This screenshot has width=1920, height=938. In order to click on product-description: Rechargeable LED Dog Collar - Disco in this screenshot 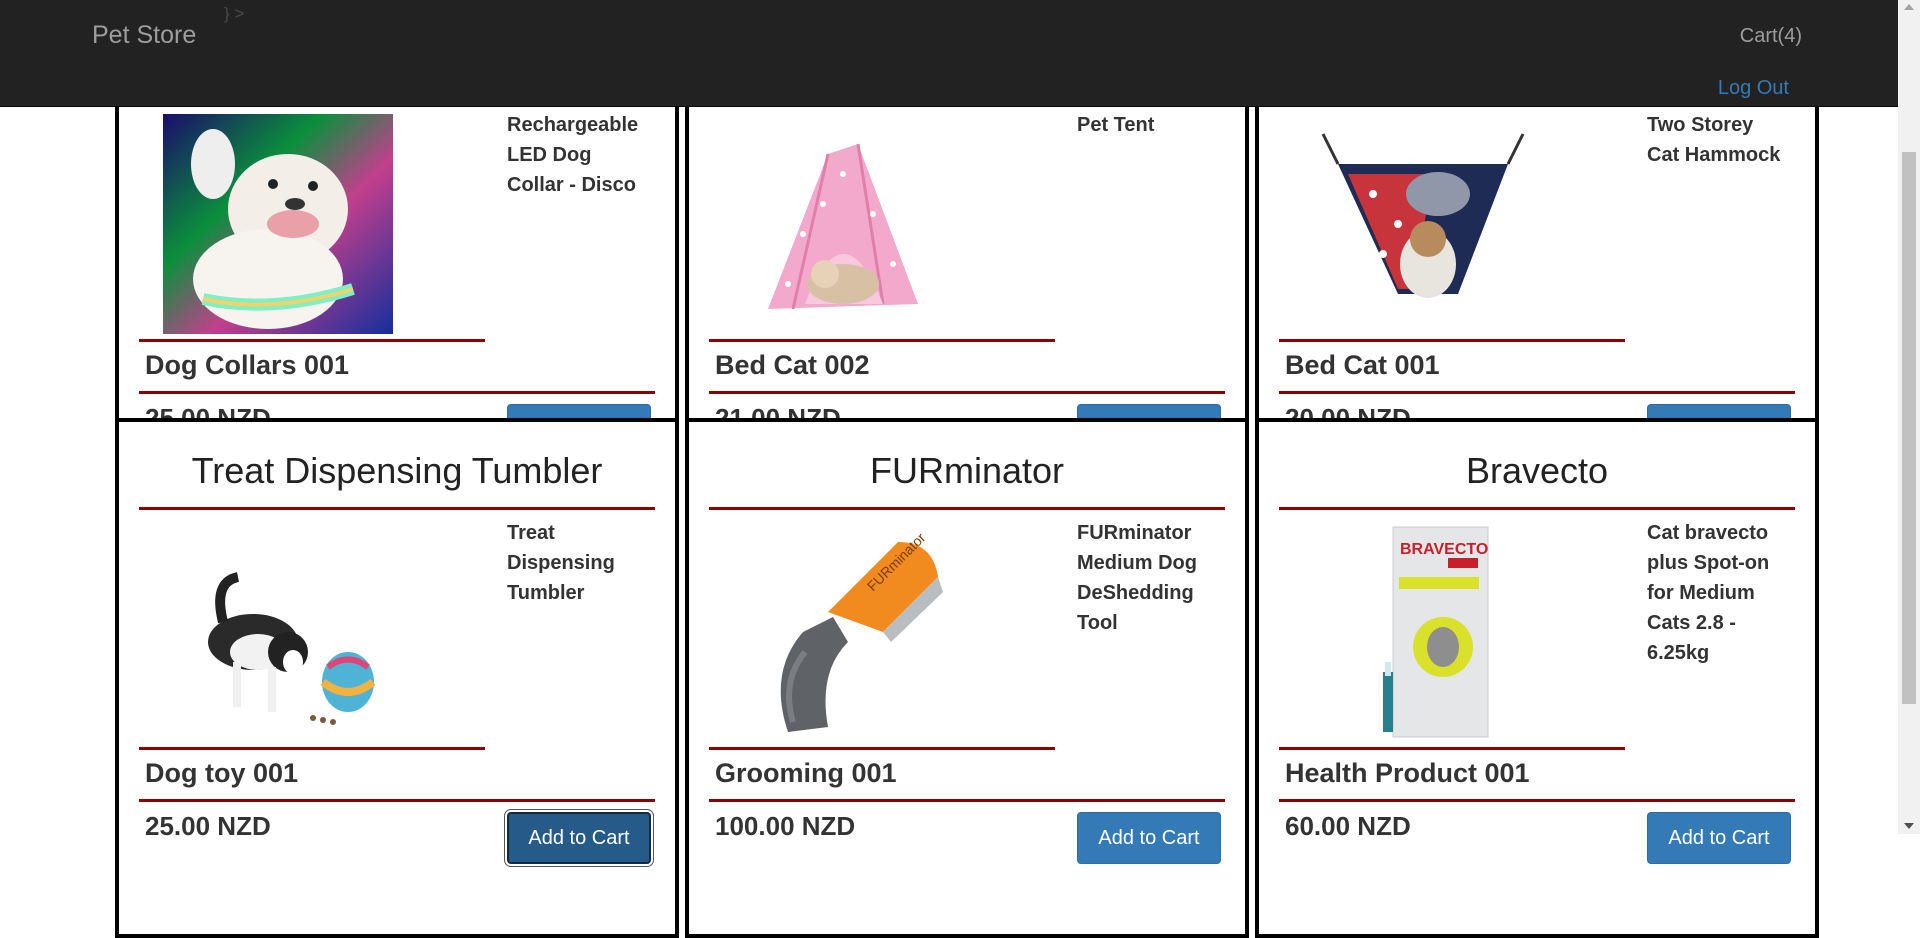, I will do `click(573, 155)`.